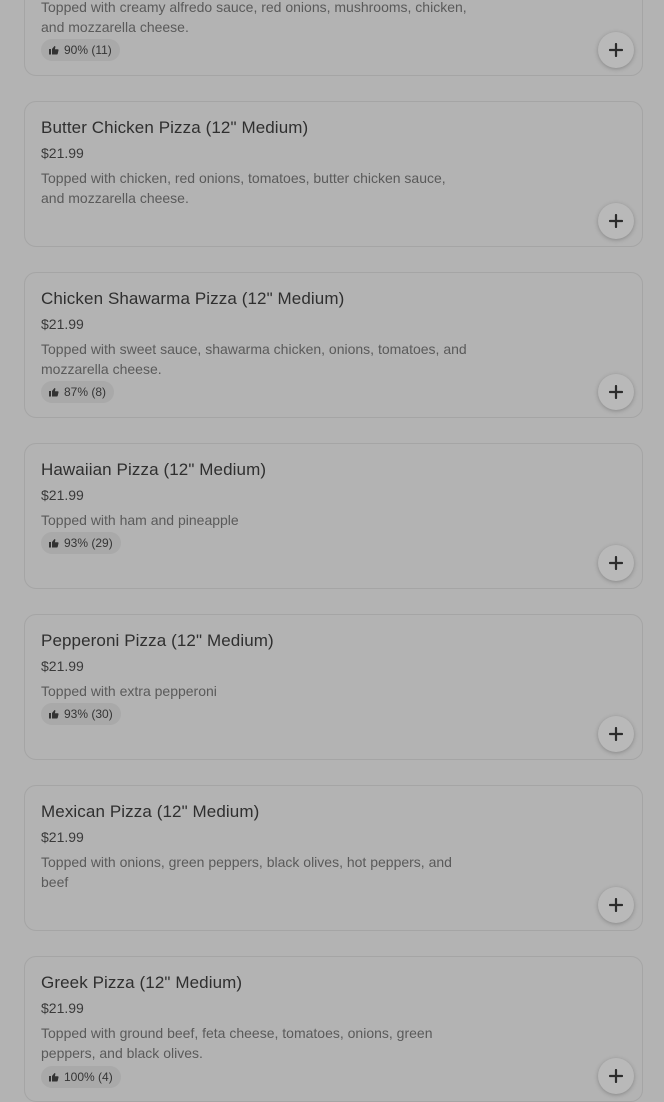 The image size is (664, 1102). Describe the element at coordinates (142, 982) in the screenshot. I see `menu-item-name: Greek Pizza (12" Medium)` at that location.